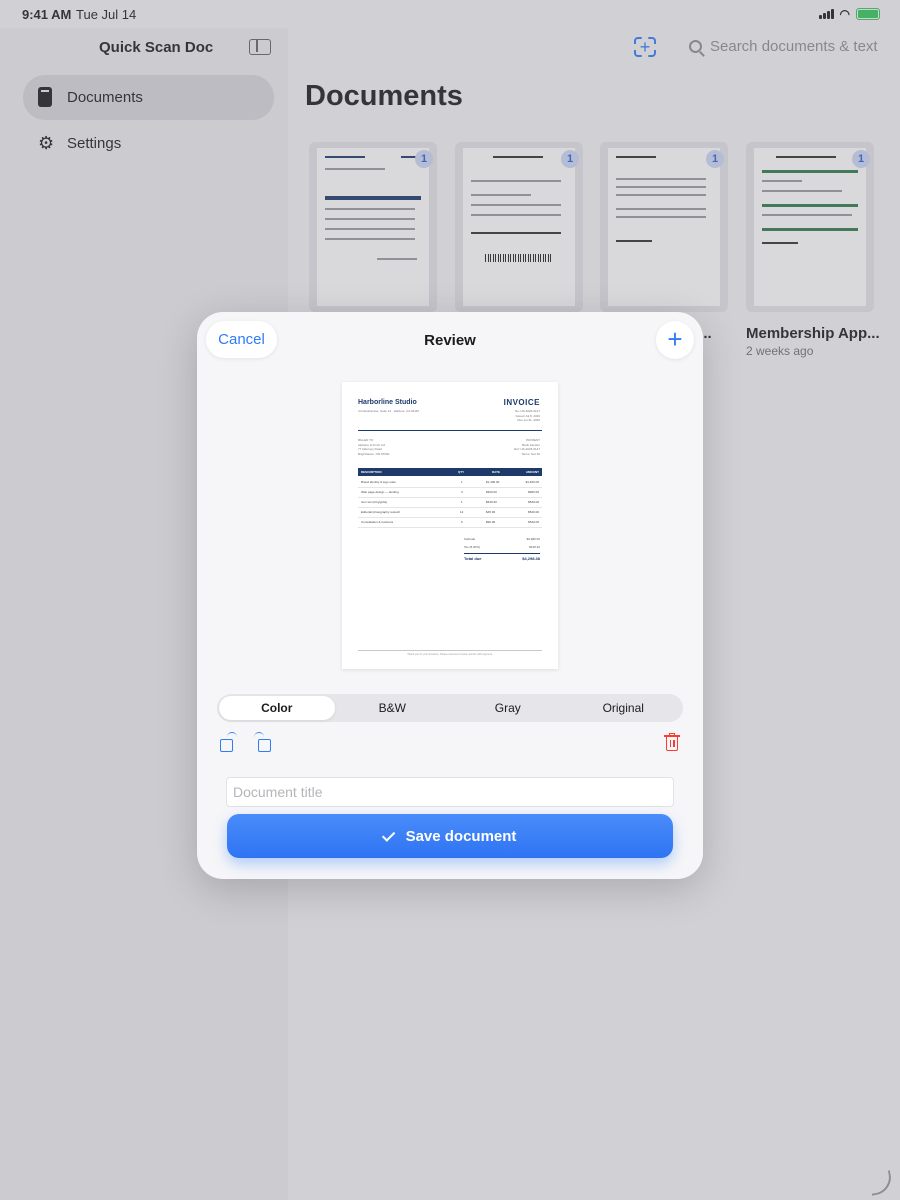 This screenshot has height=1200, width=900. I want to click on add-page-button: +, so click(675, 340).